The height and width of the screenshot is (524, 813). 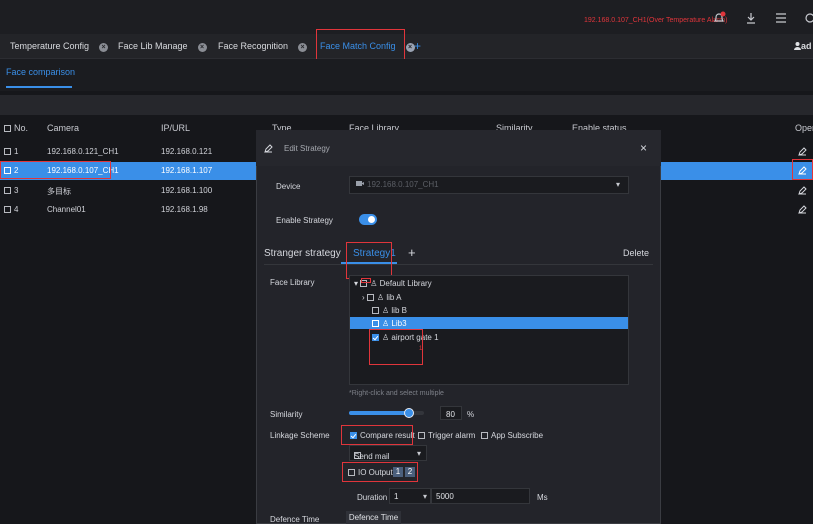 I want to click on row-camera: 多目标, so click(x=59, y=191).